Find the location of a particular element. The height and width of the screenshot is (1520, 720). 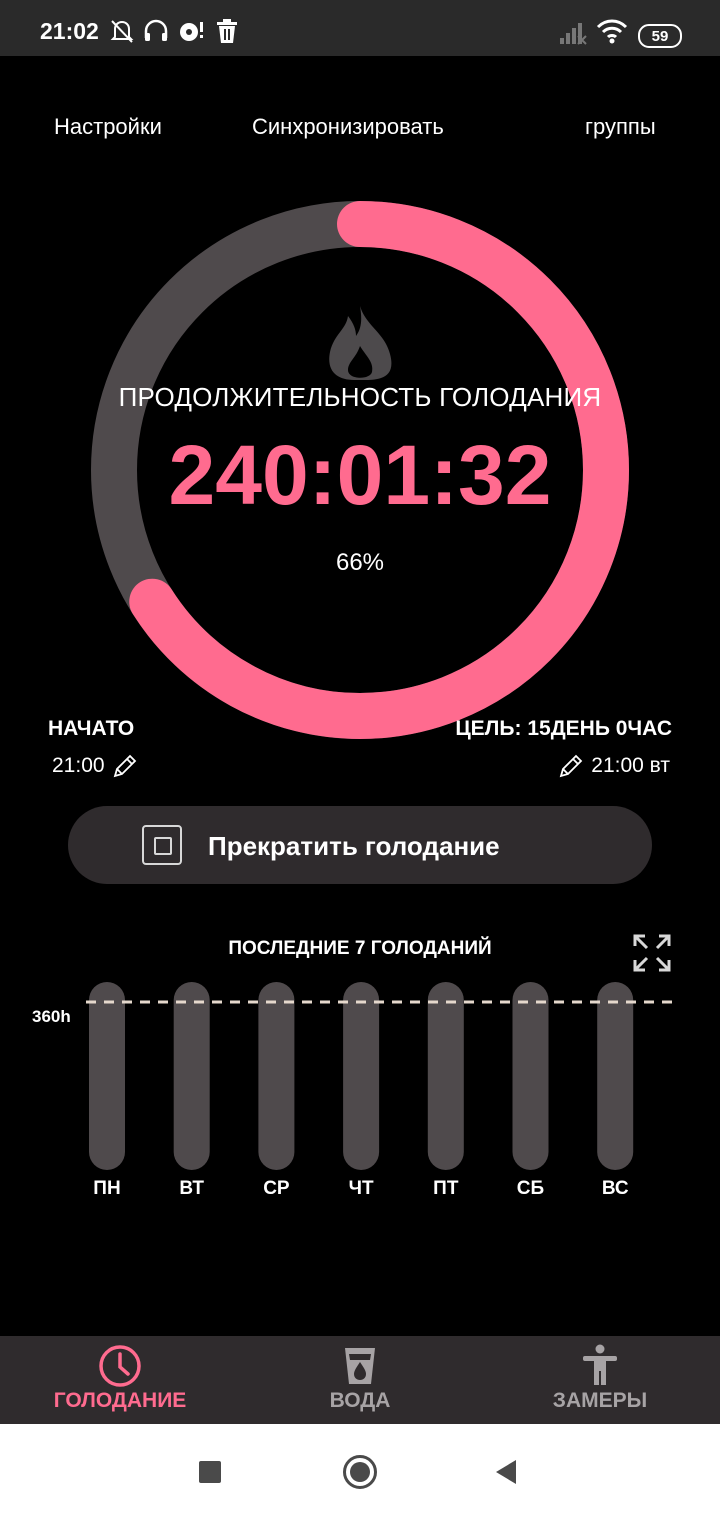

battery-level: 59 is located at coordinates (660, 36).